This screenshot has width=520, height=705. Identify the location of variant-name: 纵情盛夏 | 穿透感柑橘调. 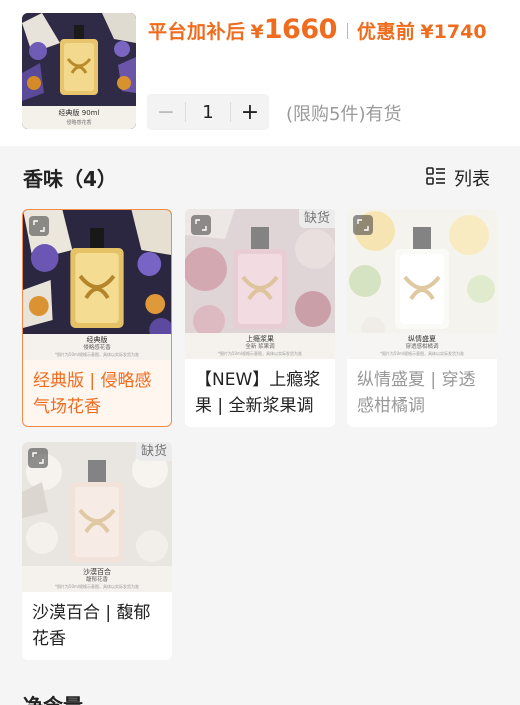
(416, 393).